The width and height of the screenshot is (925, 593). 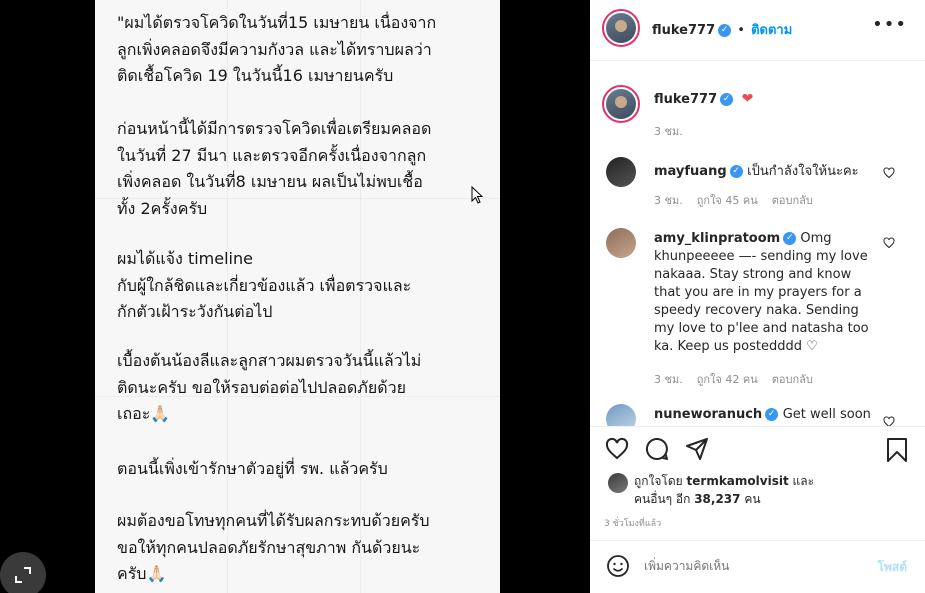 What do you see at coordinates (826, 414) in the screenshot?
I see `comment-text: Get well soon` at bounding box center [826, 414].